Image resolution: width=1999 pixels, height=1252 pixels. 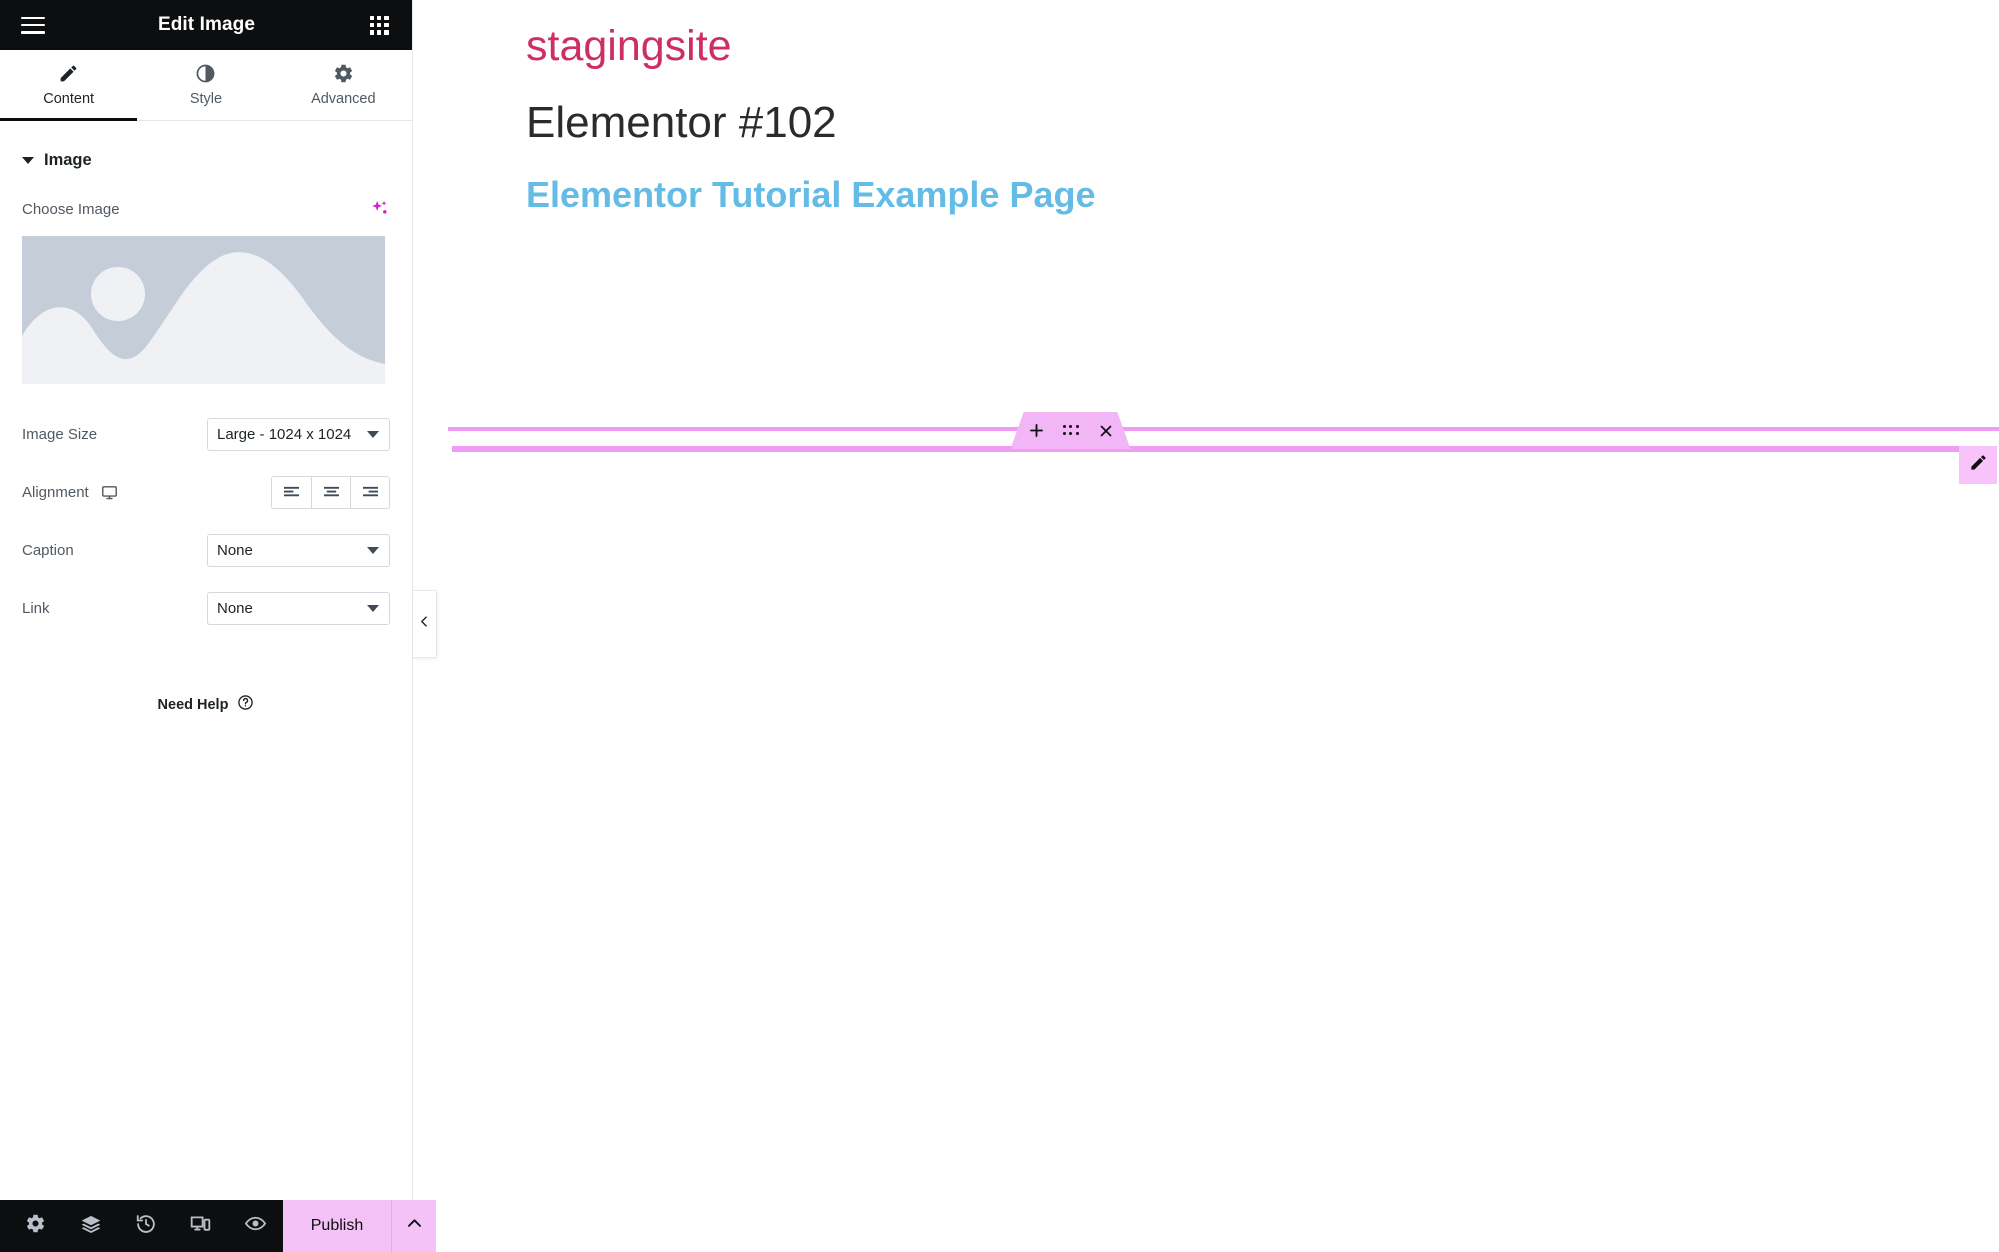 I want to click on align-right-icon, so click(x=370, y=491).